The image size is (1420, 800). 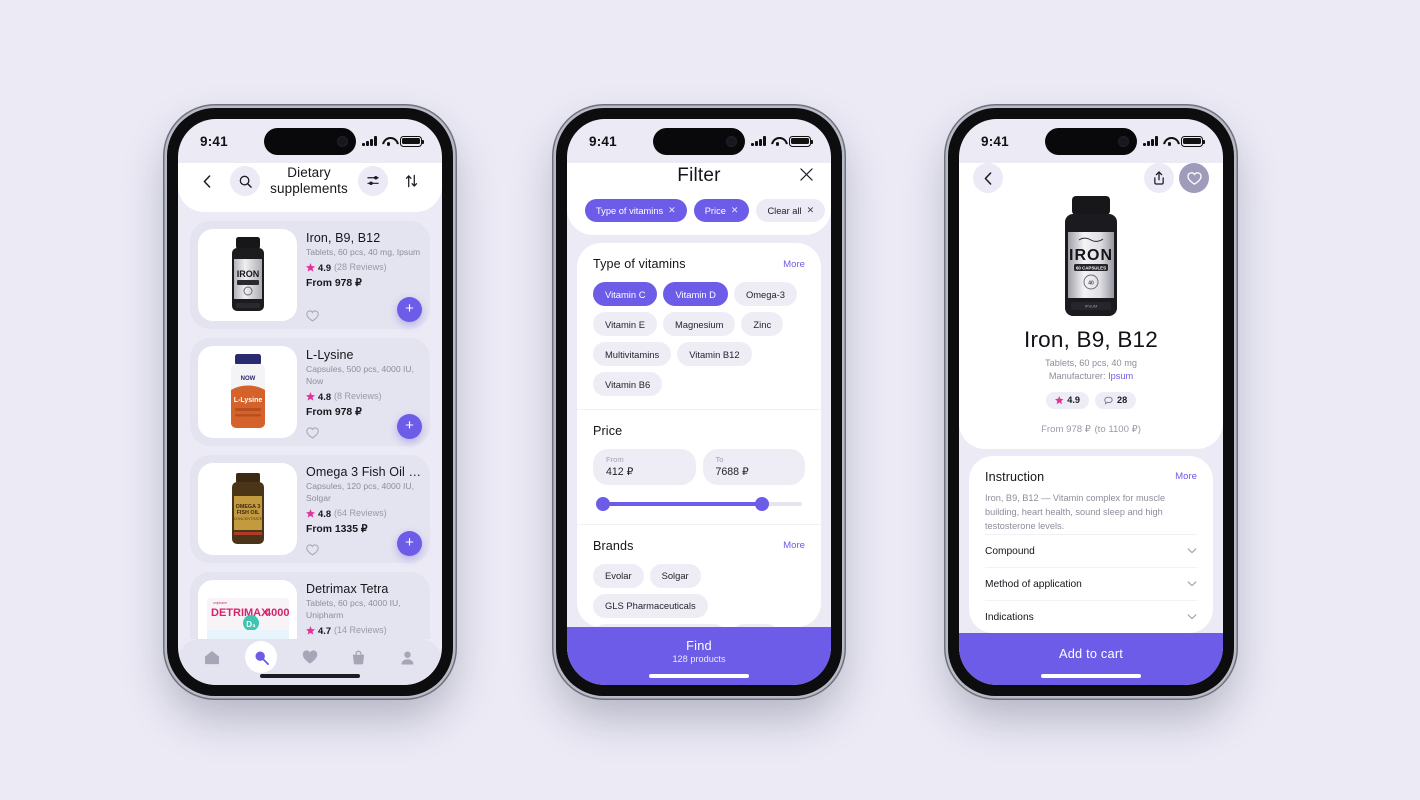 What do you see at coordinates (247, 274) in the screenshot?
I see `svg-text: IRON` at bounding box center [247, 274].